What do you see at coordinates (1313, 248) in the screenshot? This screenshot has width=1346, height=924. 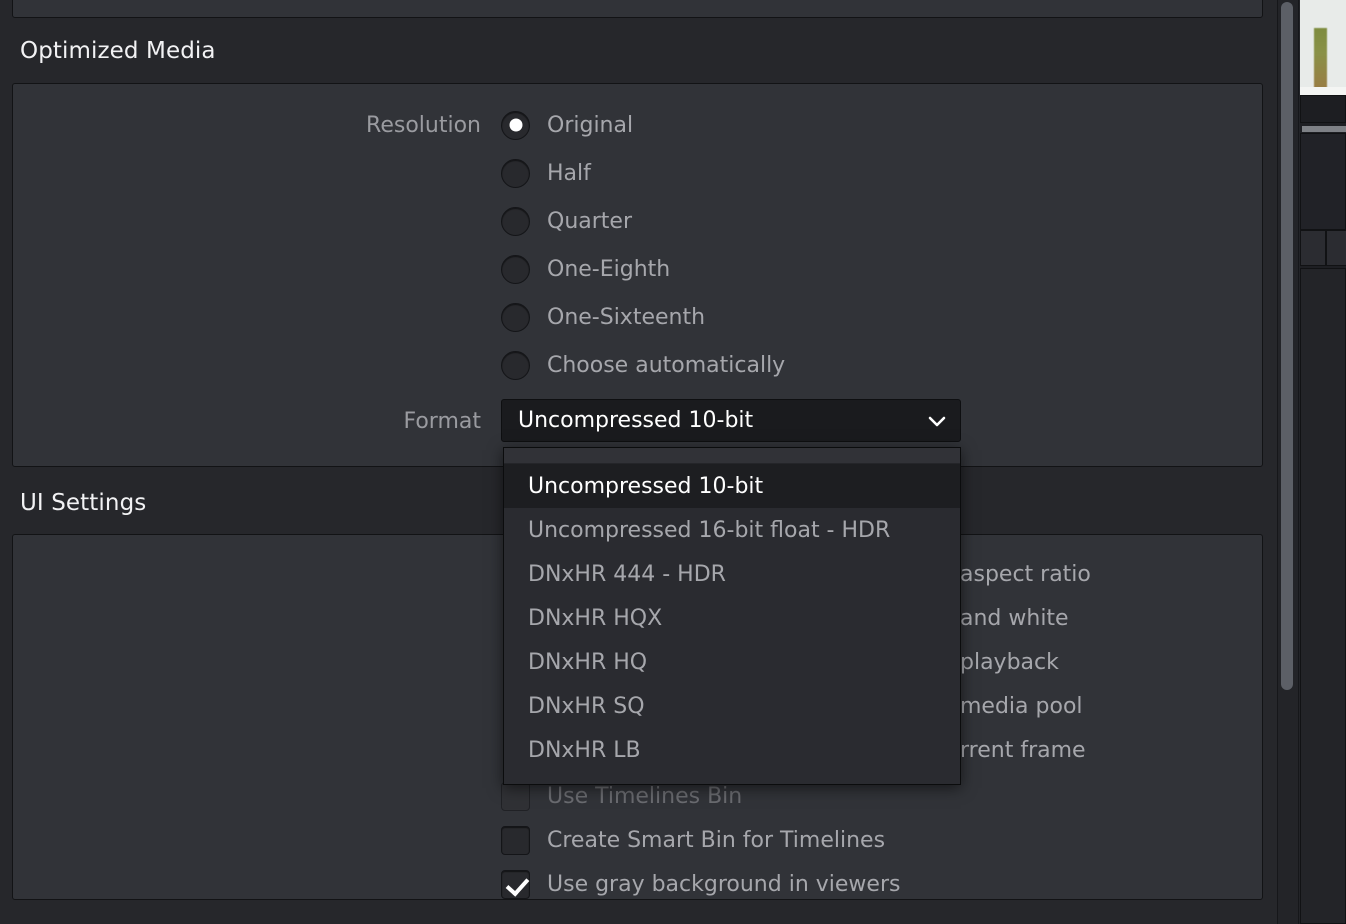 I see `background-panel-tab-left` at bounding box center [1313, 248].